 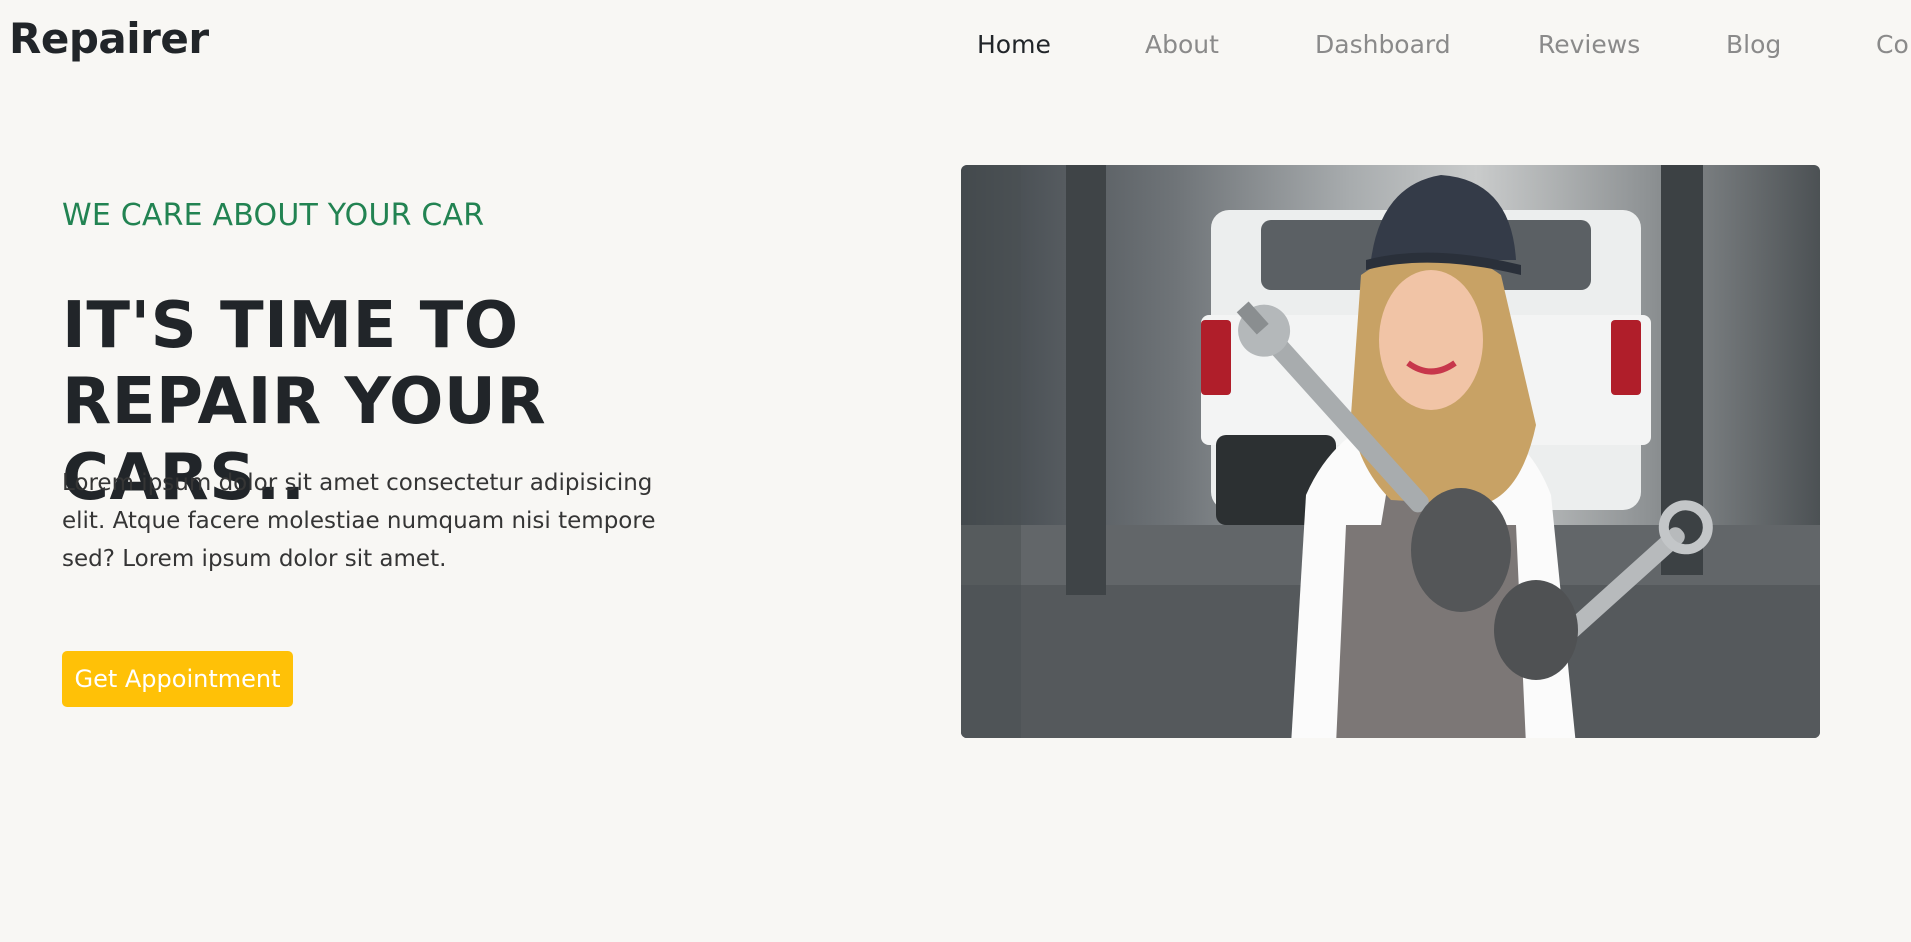 I want to click on nav-link-reviews: Reviews, so click(x=1589, y=44).